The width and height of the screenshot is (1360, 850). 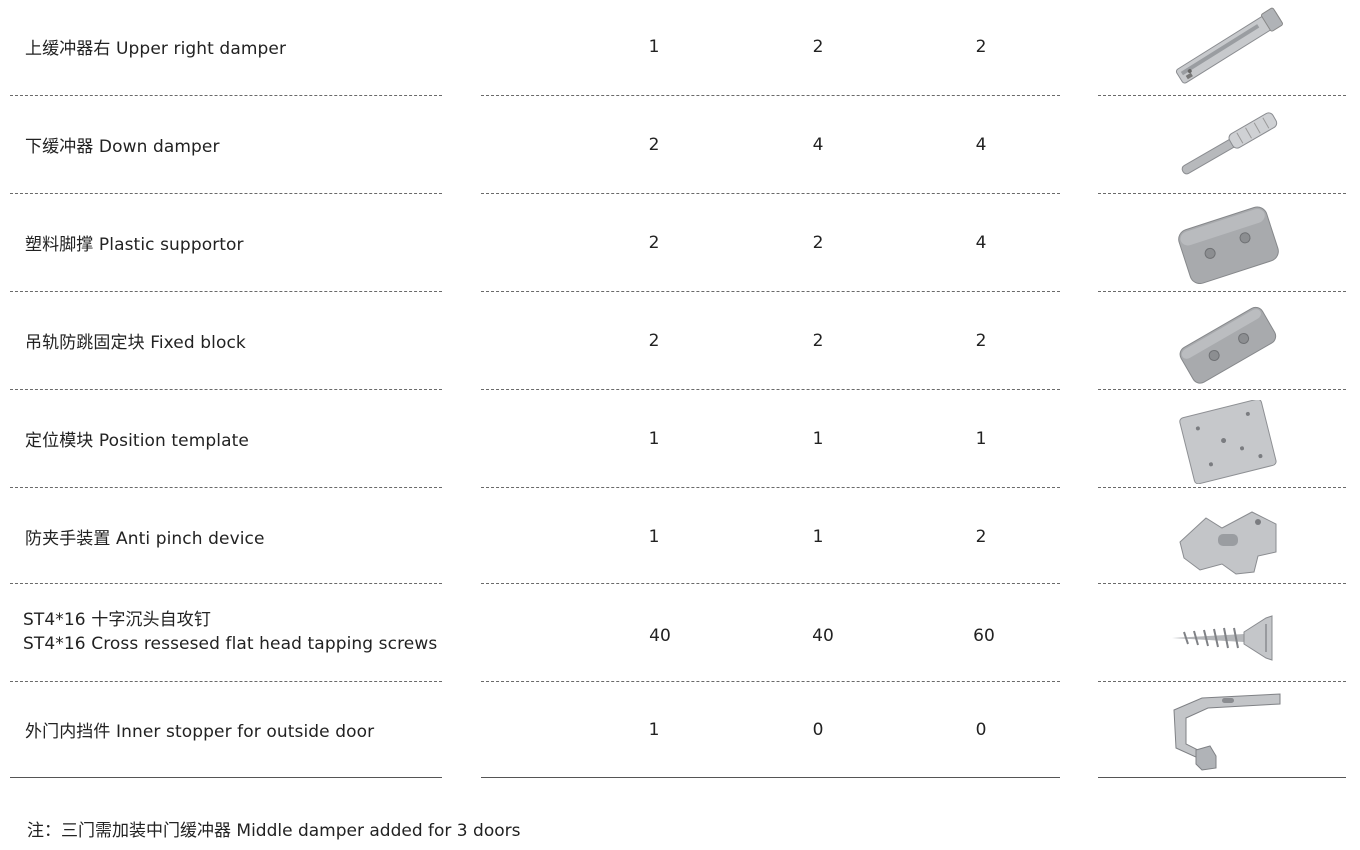 What do you see at coordinates (680, 49) in the screenshot?
I see `table-row: 上缓冲器右 Upper right damper 1 2 2` at bounding box center [680, 49].